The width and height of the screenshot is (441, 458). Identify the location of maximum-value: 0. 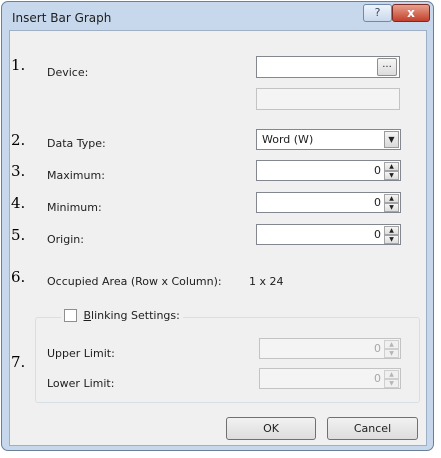
(377, 170).